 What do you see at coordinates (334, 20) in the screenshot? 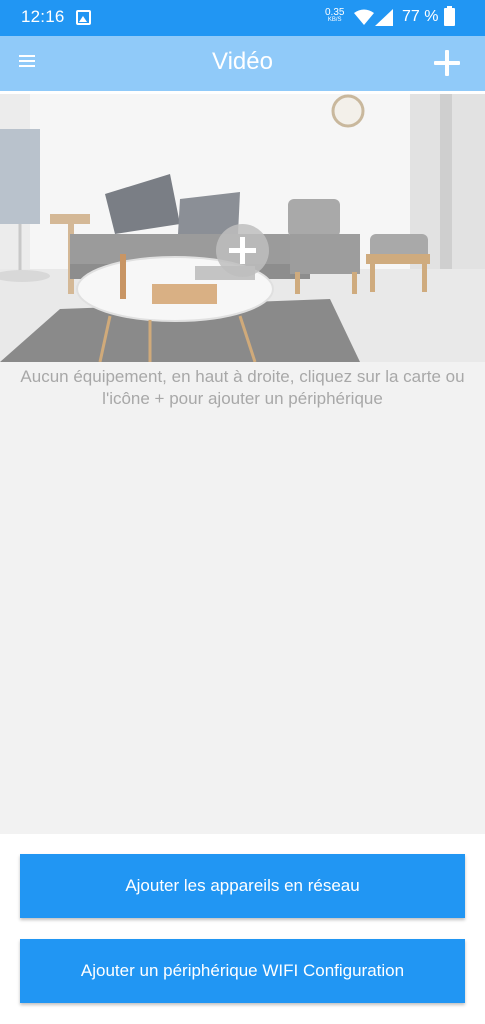
I see `network-speed-unit: KB/S` at bounding box center [334, 20].